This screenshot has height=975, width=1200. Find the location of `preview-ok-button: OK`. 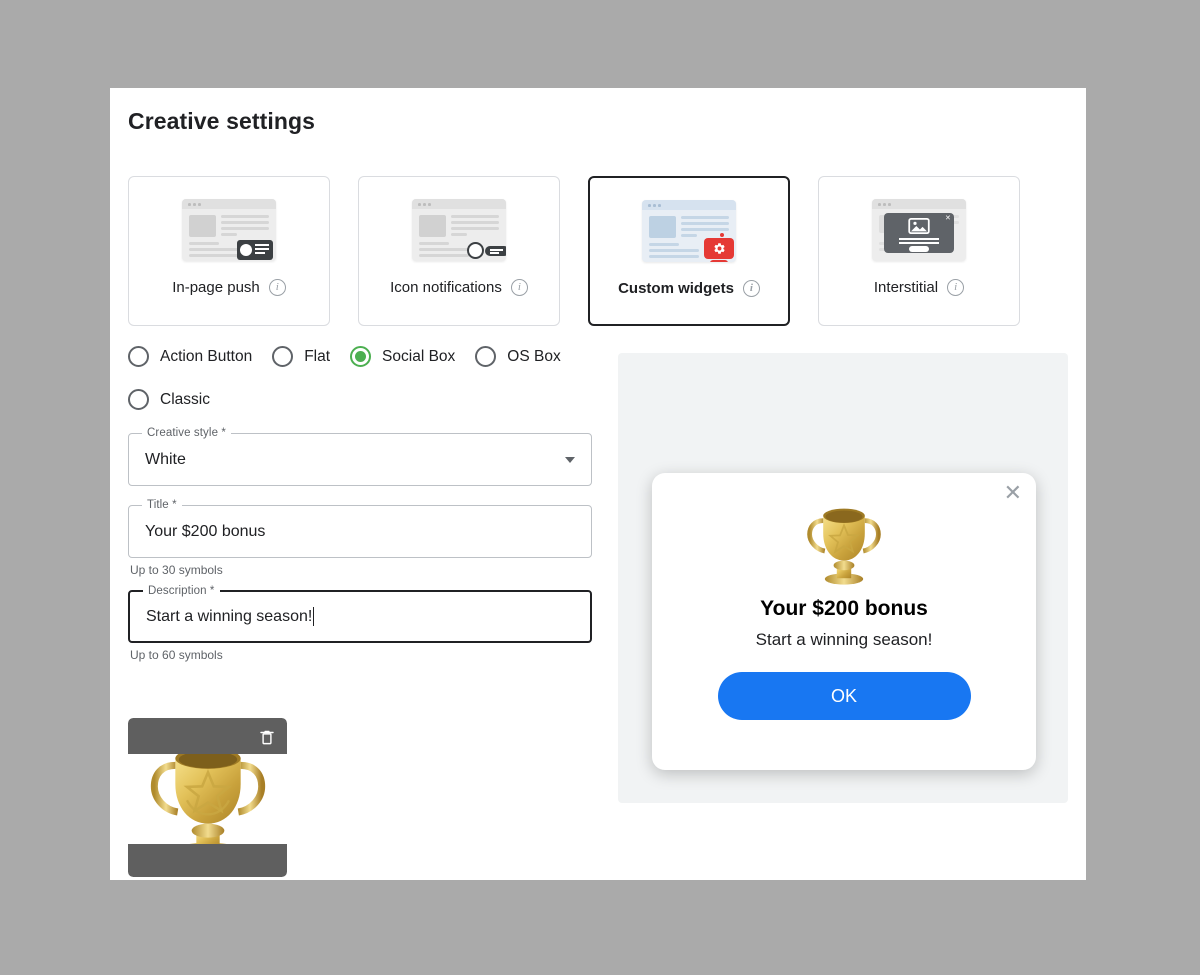

preview-ok-button: OK is located at coordinates (844, 696).